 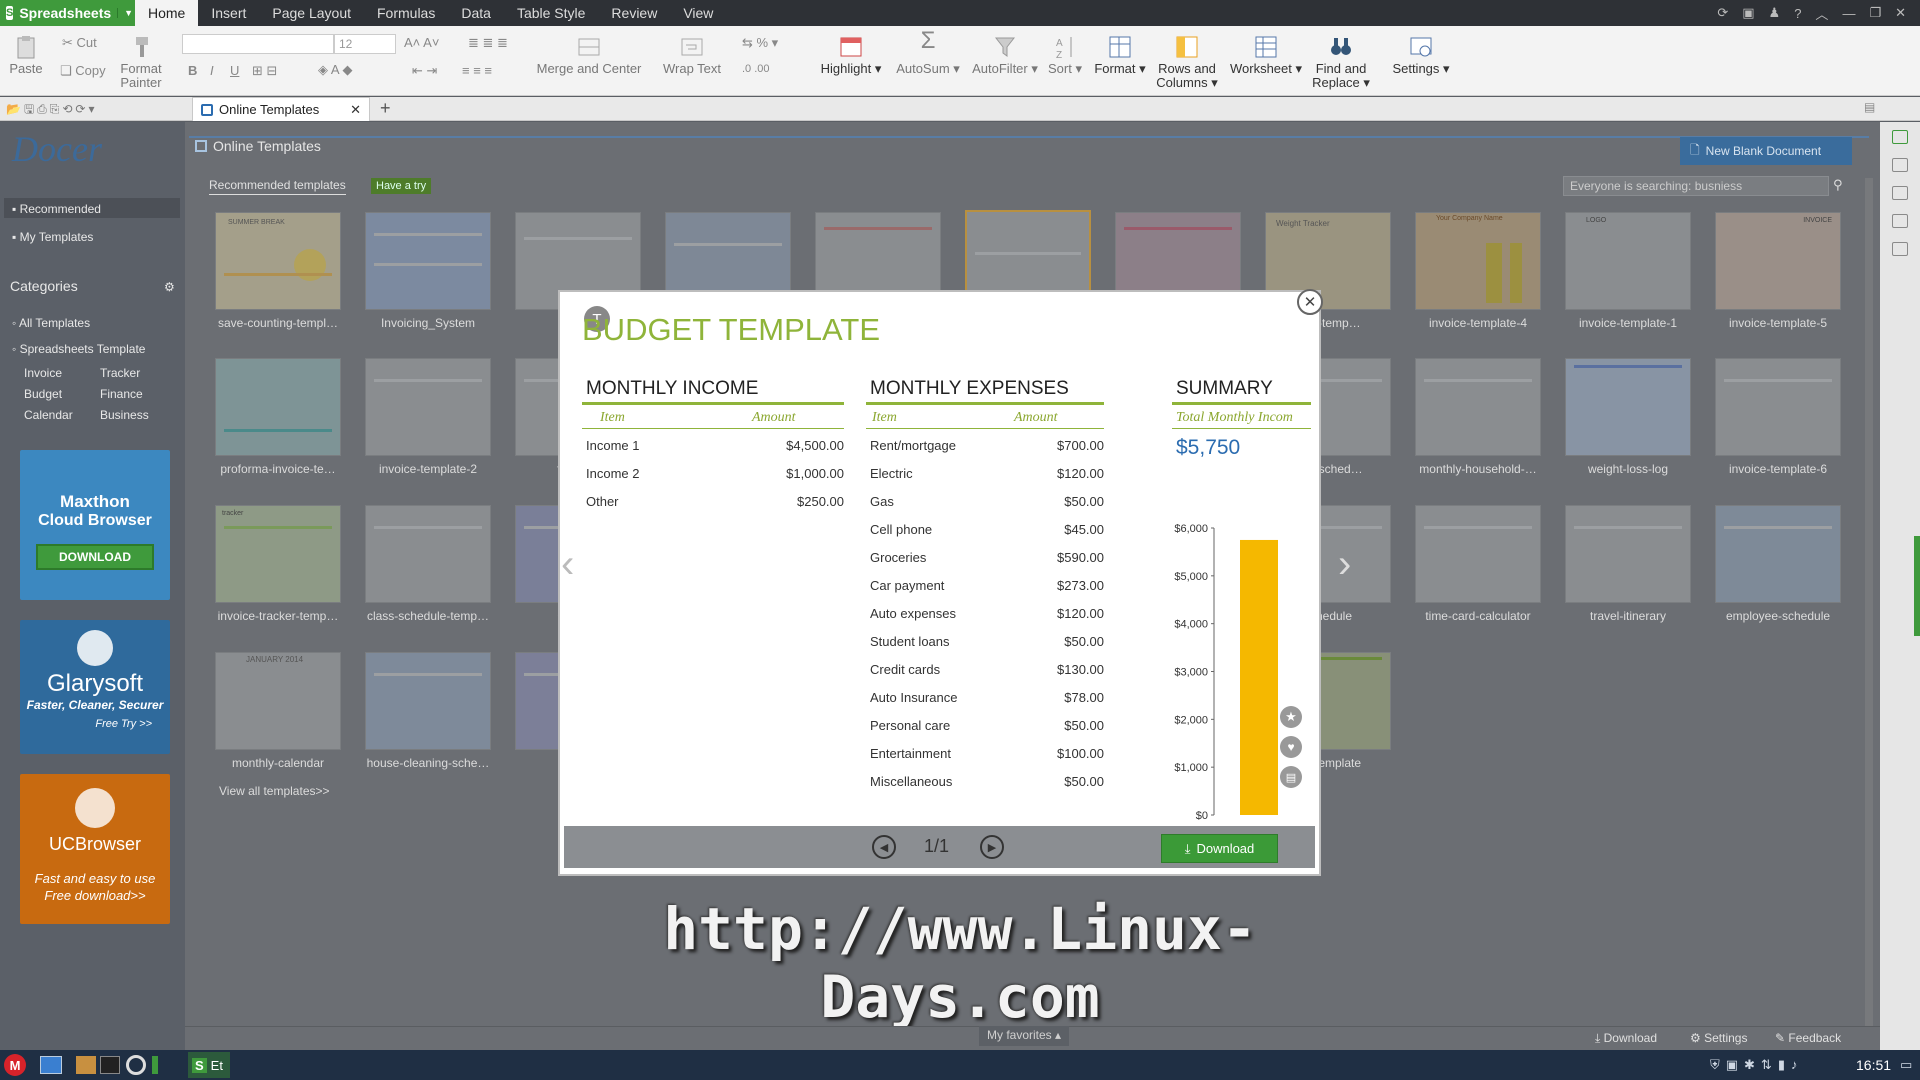 What do you see at coordinates (1696, 186) in the screenshot?
I see `template-search-input: Everyone is searching: busniess` at bounding box center [1696, 186].